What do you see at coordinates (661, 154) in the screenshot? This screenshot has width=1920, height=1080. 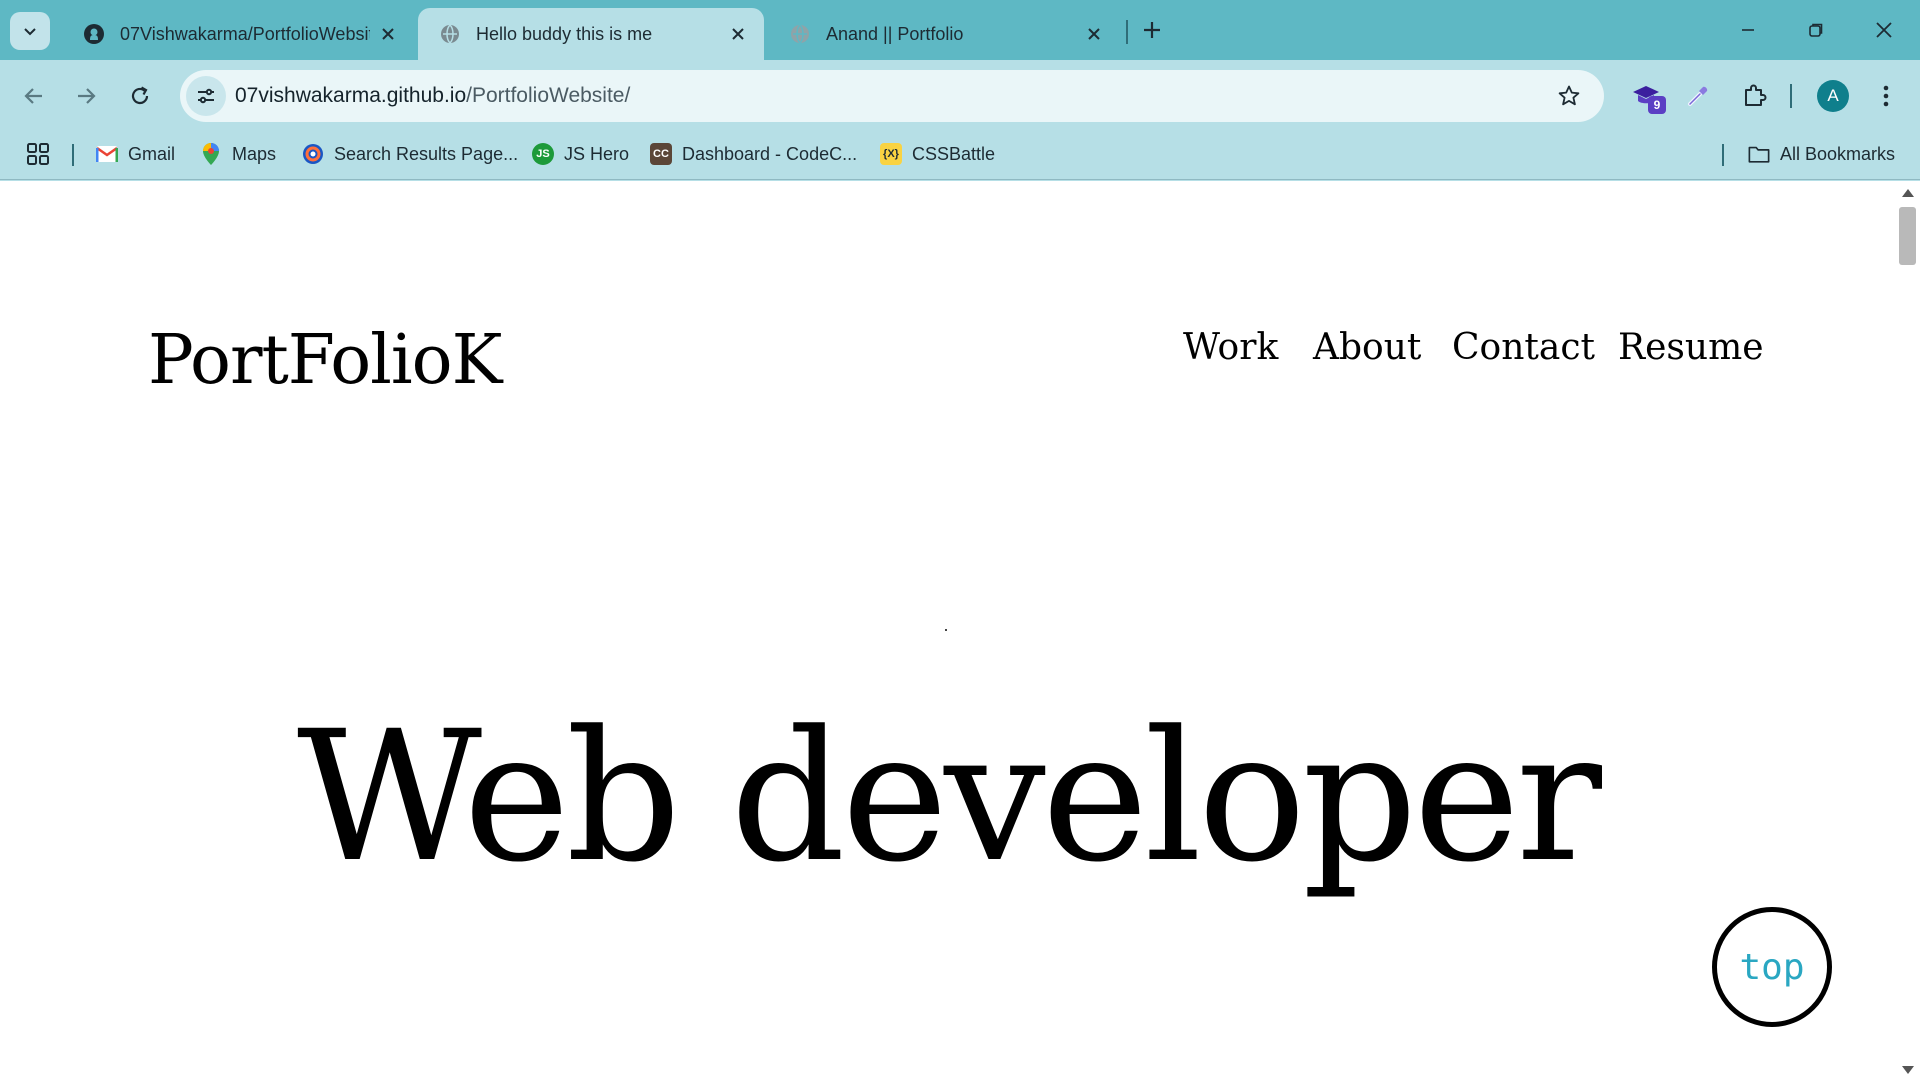 I see `codechef-icon: CC` at bounding box center [661, 154].